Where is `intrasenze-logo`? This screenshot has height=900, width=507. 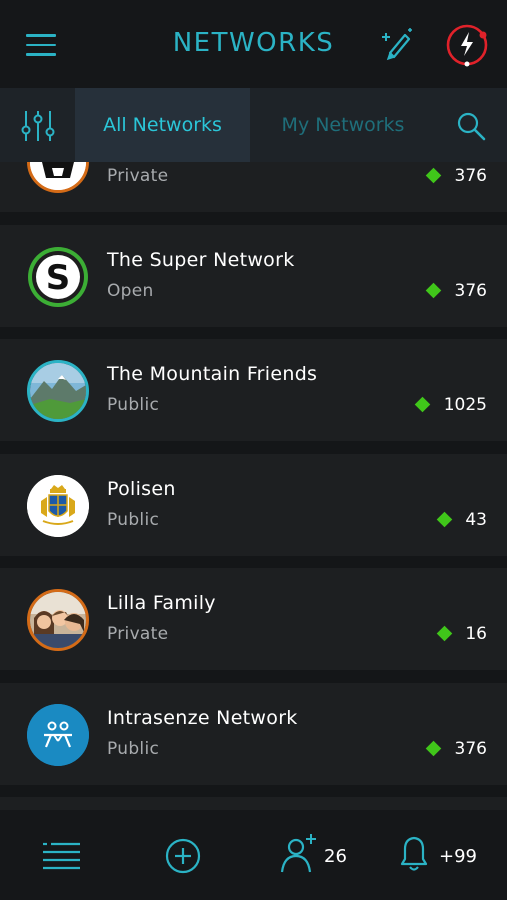
intrasenze-logo is located at coordinates (58, 735).